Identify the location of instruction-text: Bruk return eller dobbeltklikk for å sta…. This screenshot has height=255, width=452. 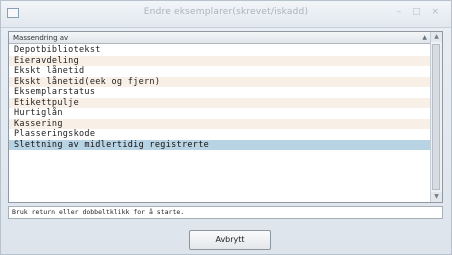
(225, 212).